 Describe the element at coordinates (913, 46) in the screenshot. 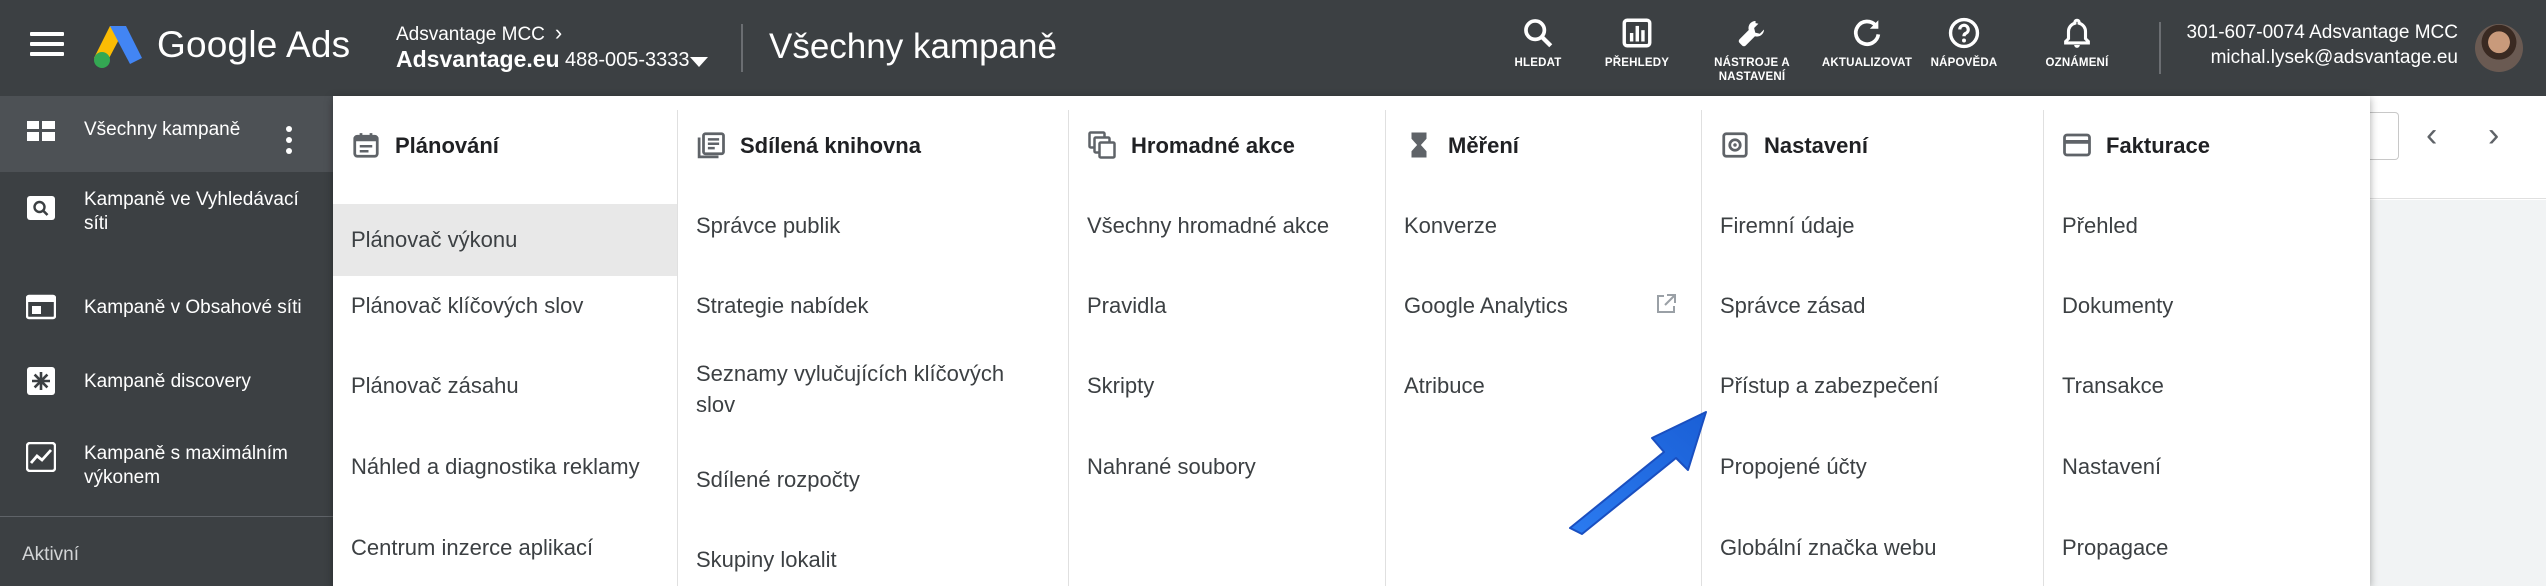

I see `page-title: Všechny kampaně` at that location.